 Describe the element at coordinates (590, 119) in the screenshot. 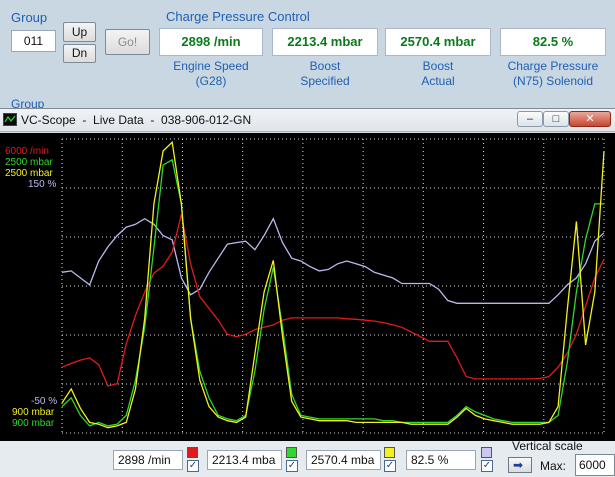

I see `close-button: ✕` at that location.